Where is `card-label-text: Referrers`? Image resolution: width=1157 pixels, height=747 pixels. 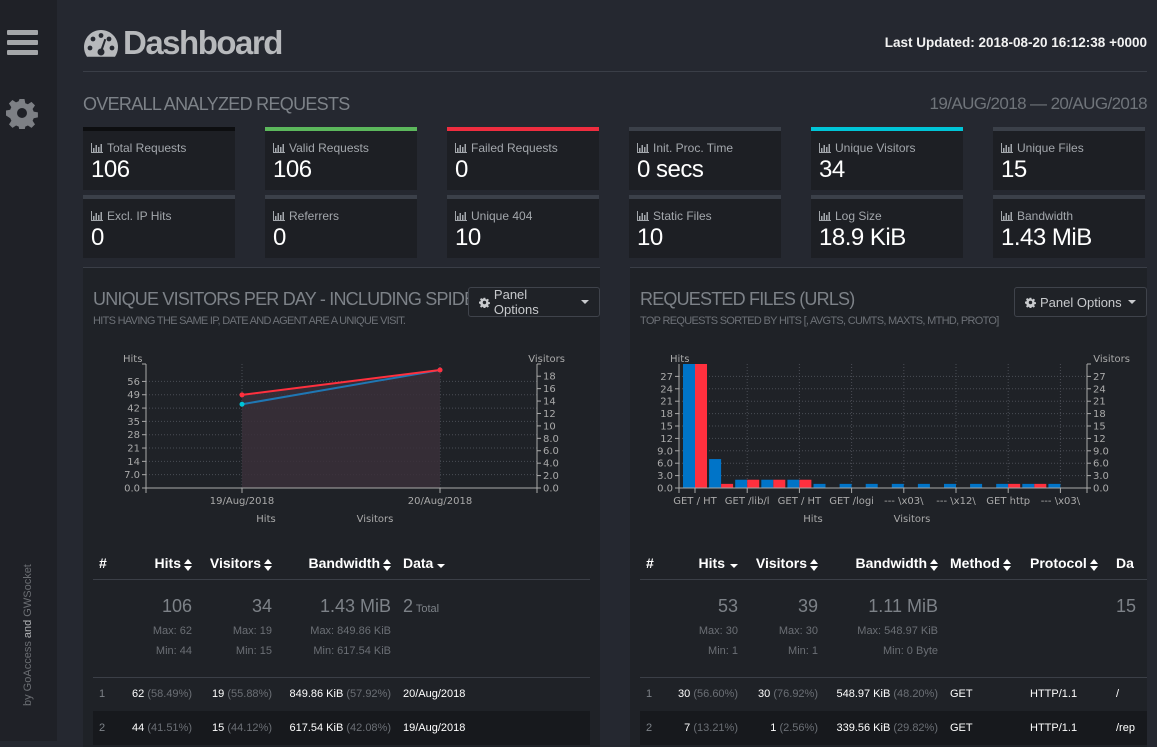 card-label-text: Referrers is located at coordinates (314, 216).